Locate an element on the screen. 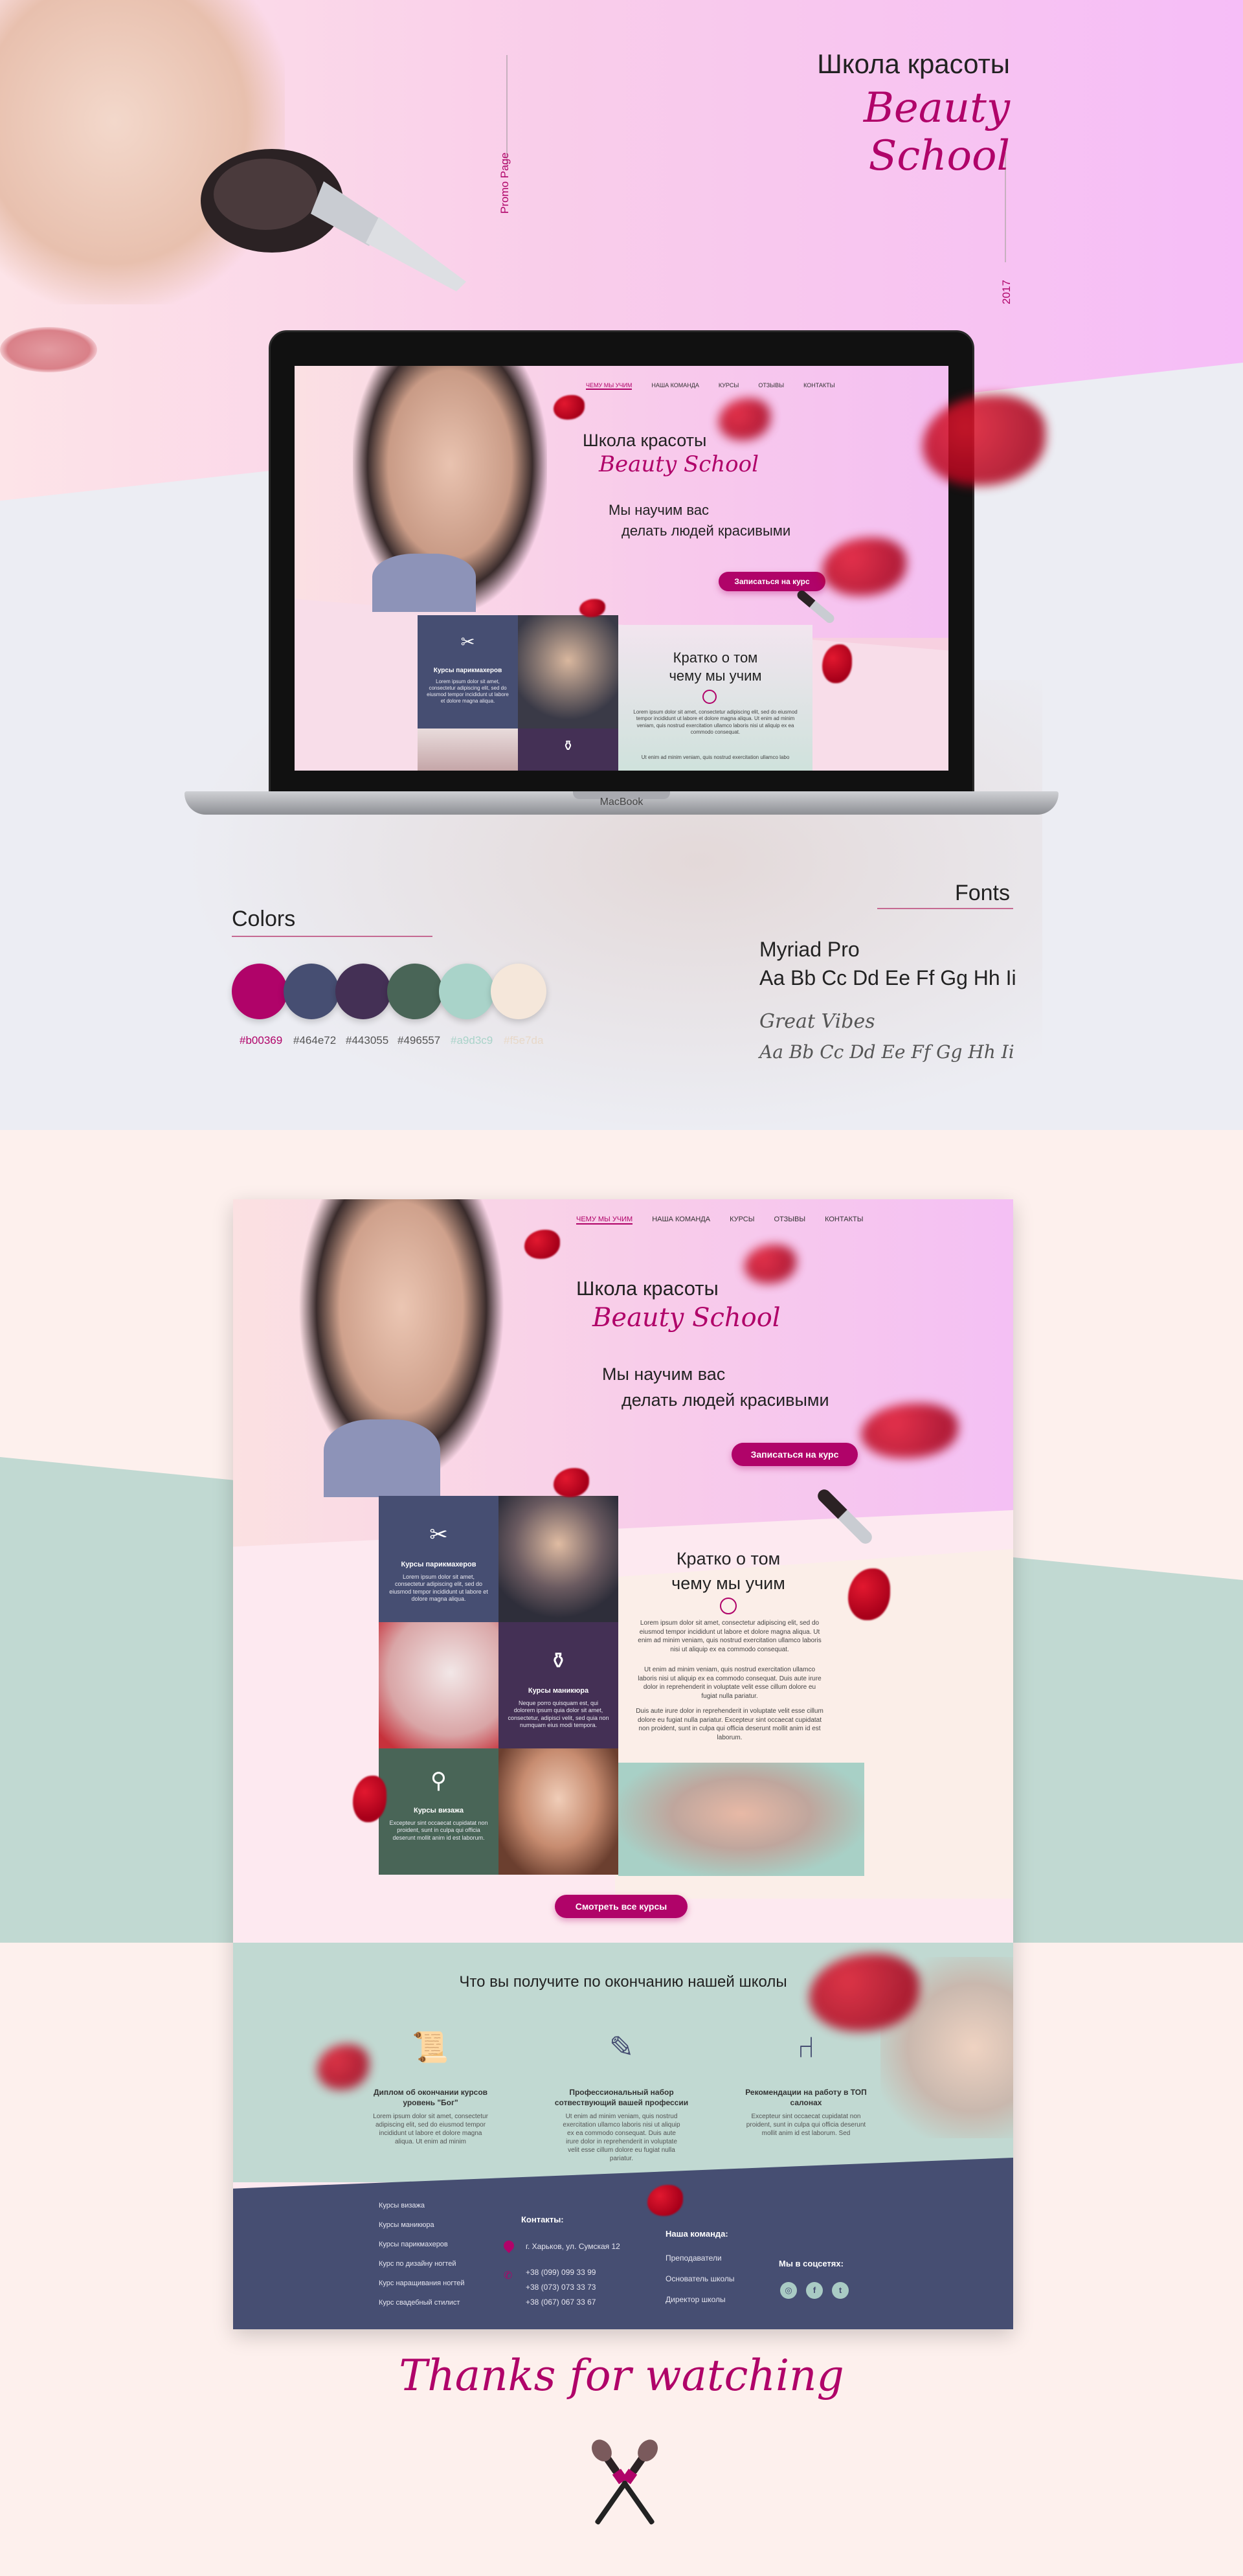 This screenshot has width=1243, height=2576. footer-team-title: Наша команда: is located at coordinates (697, 2234).